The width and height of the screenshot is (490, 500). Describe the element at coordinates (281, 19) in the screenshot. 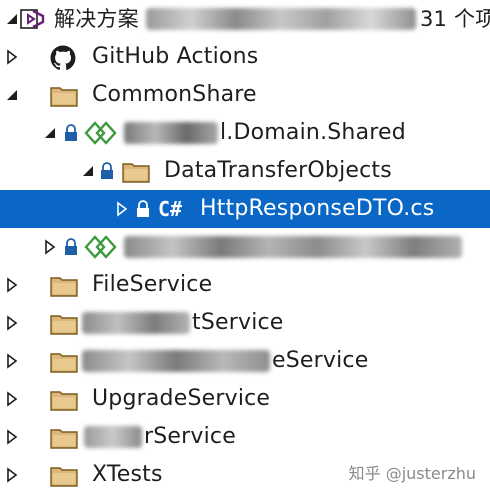

I see `redacted-solution-name` at that location.